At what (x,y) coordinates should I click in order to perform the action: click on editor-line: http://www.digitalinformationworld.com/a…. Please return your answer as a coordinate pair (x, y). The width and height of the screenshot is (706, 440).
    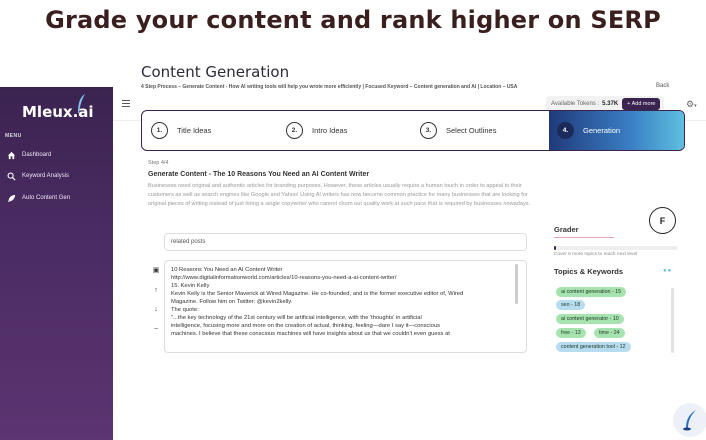
    Looking at the image, I should click on (284, 278).